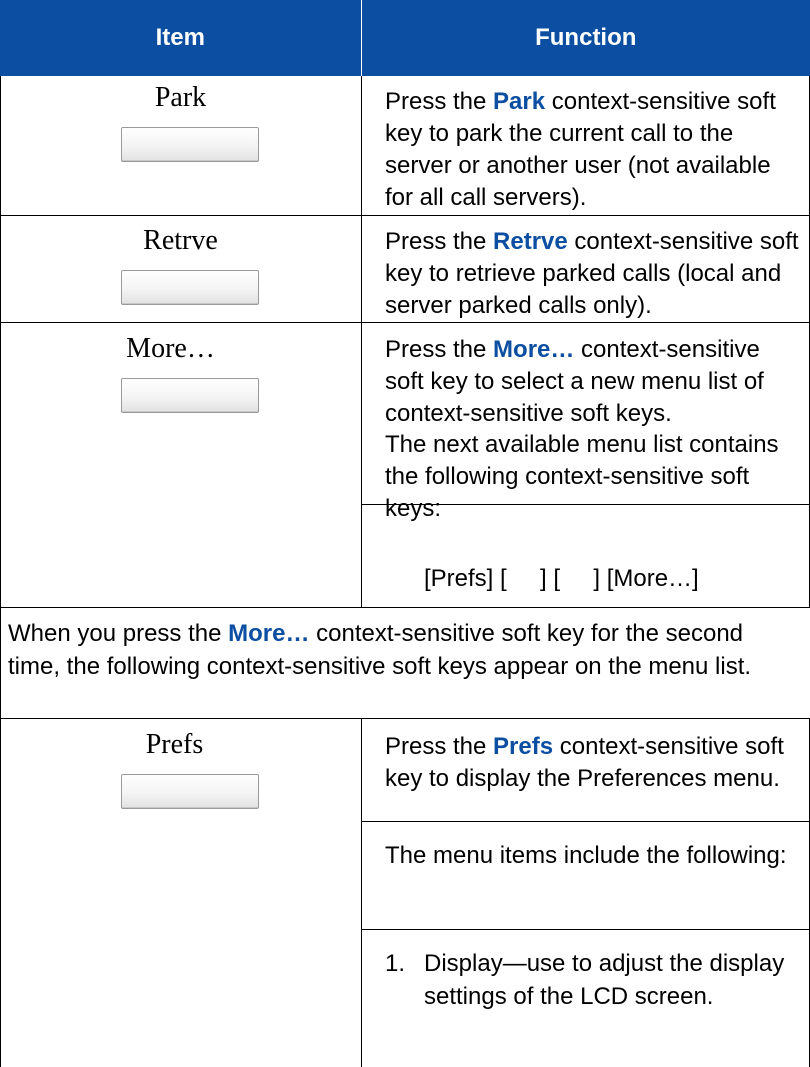  I want to click on list-item-number: 1., so click(395, 963).